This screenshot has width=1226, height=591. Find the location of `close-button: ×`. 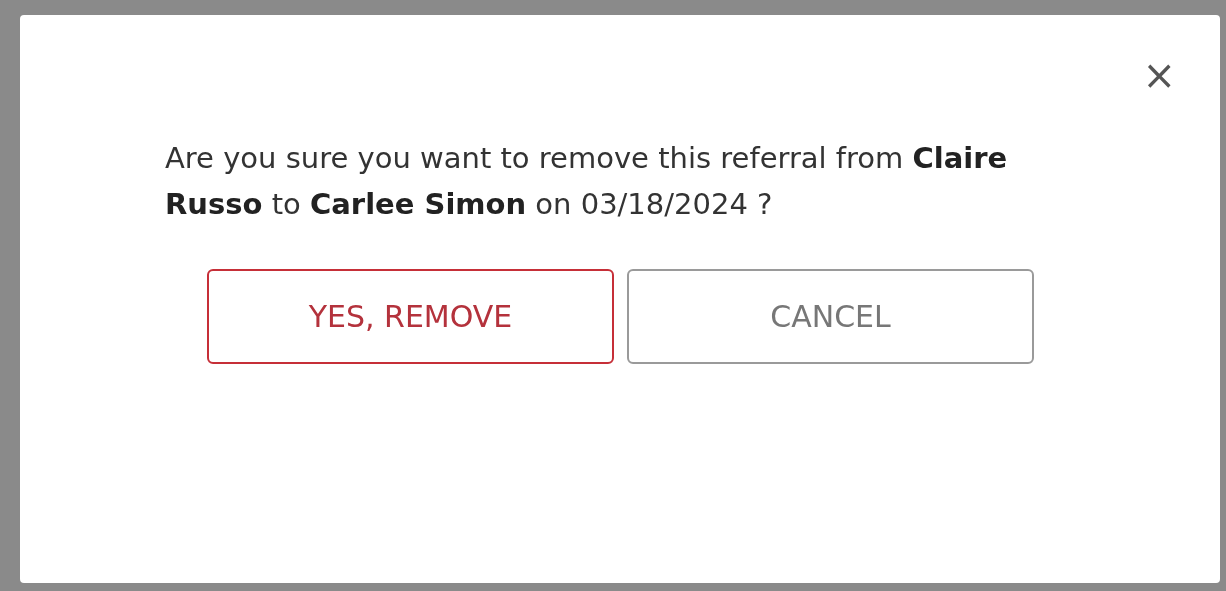

close-button: × is located at coordinates (1159, 75).